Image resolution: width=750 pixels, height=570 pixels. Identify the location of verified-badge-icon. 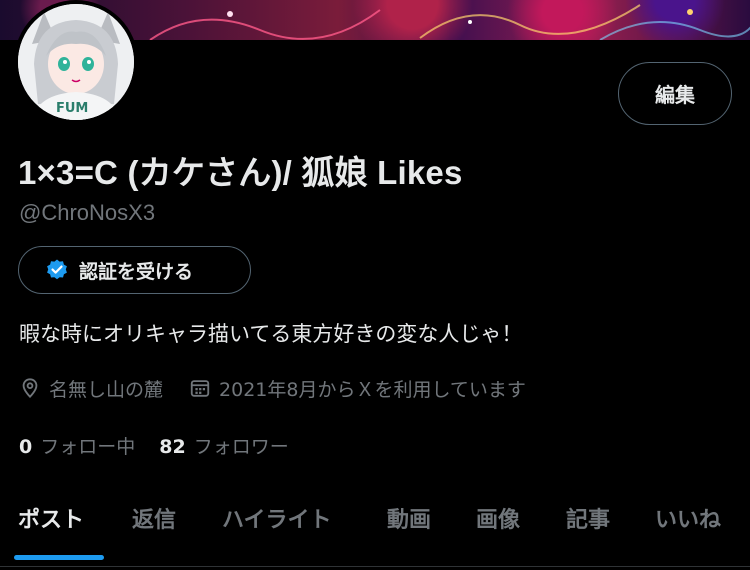
(57, 270).